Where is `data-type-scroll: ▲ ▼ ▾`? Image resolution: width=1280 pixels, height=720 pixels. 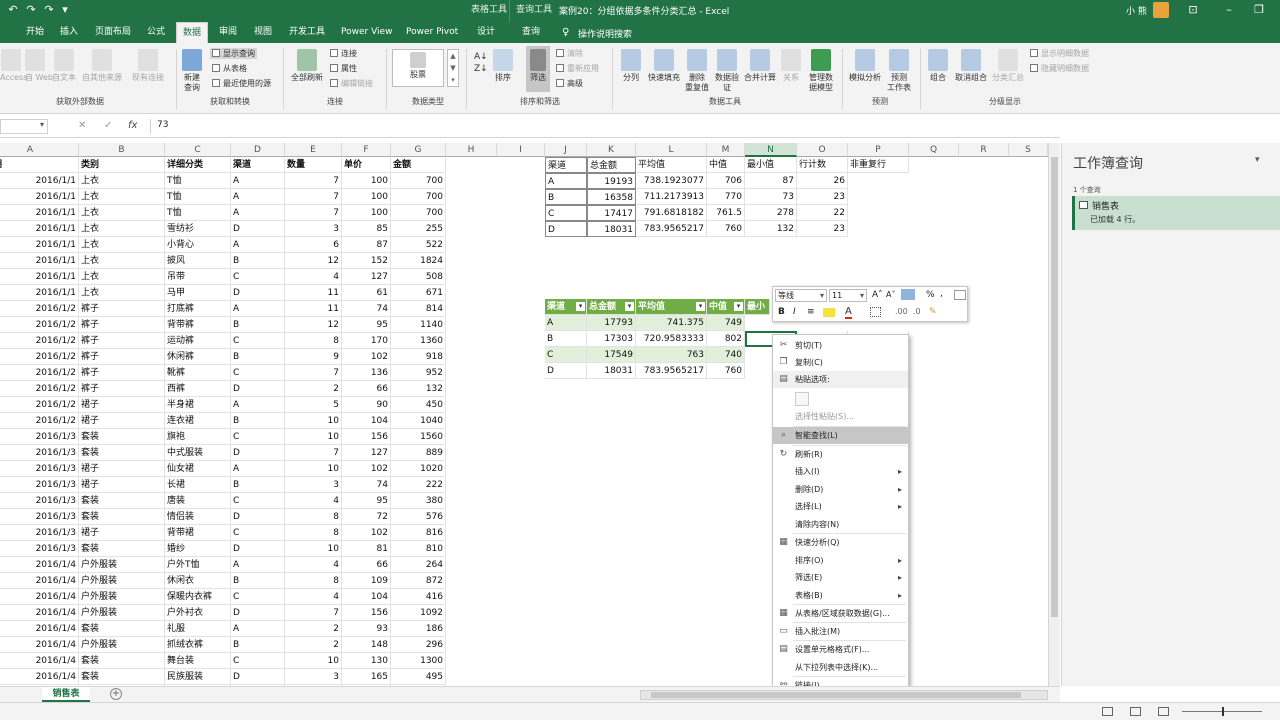 data-type-scroll: ▲ ▼ ▾ is located at coordinates (453, 68).